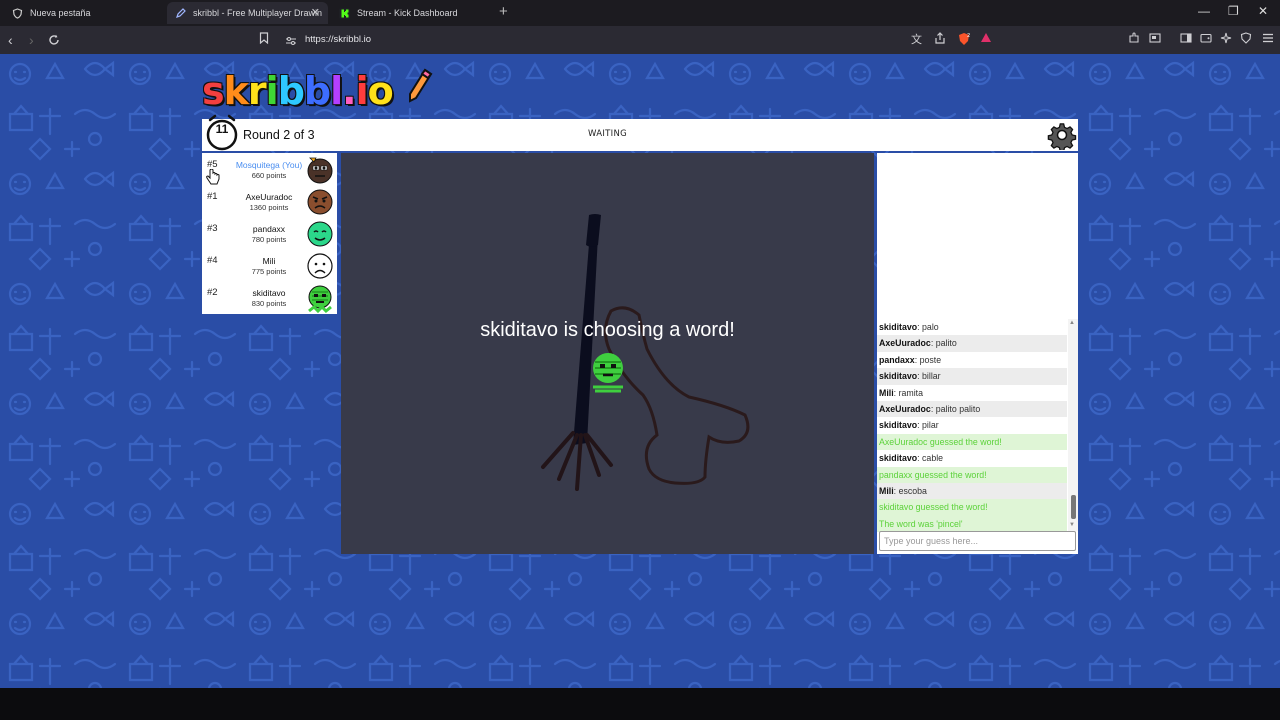 The image size is (1280, 720). I want to click on chat-text: palito palito, so click(958, 409).